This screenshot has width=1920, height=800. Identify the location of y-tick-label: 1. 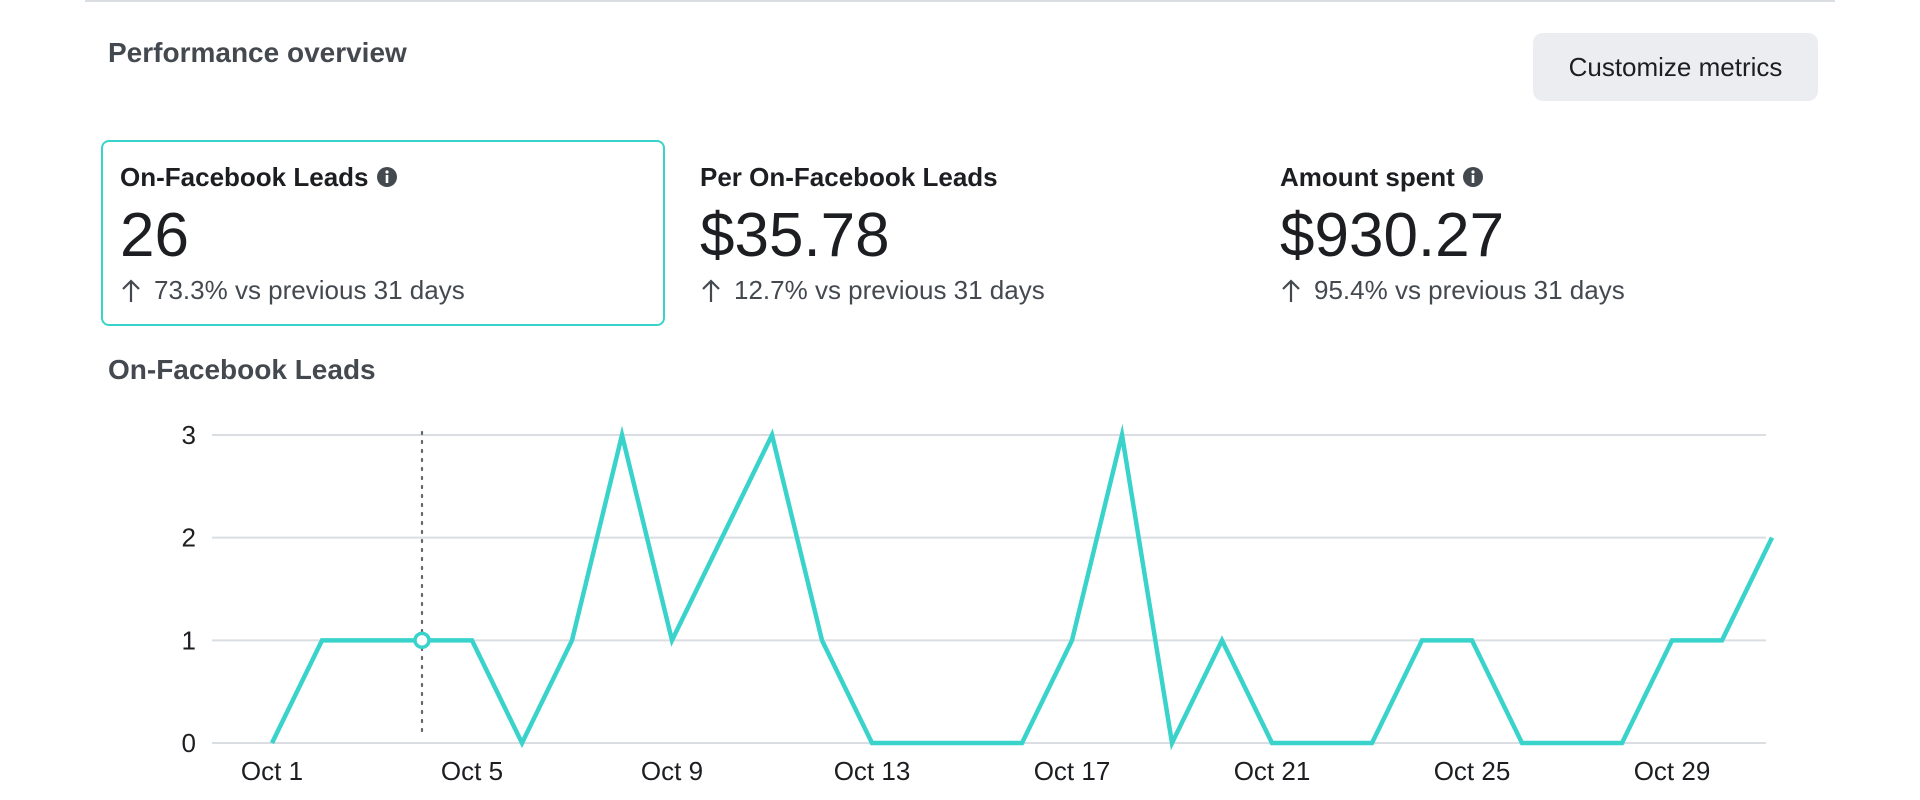
(189, 640).